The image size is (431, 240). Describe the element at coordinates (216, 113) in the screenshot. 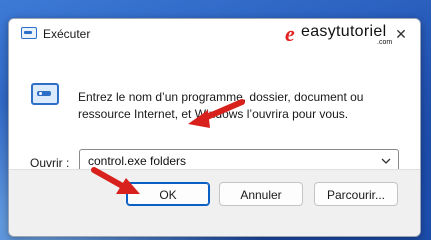

I see `annotation-arrow-input` at that location.